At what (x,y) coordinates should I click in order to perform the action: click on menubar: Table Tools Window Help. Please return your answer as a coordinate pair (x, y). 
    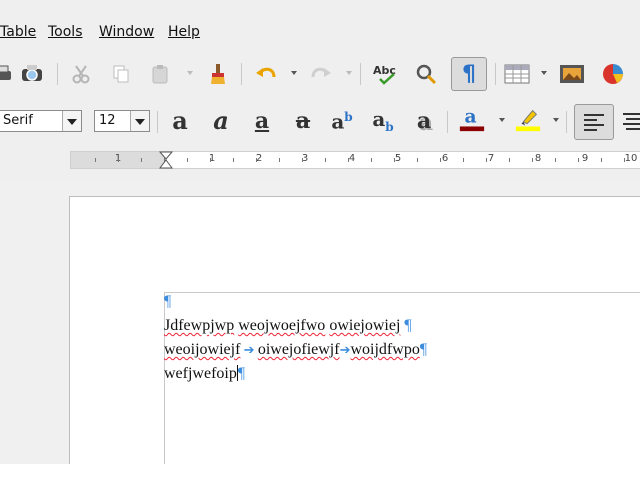
    Looking at the image, I should click on (320, 33).